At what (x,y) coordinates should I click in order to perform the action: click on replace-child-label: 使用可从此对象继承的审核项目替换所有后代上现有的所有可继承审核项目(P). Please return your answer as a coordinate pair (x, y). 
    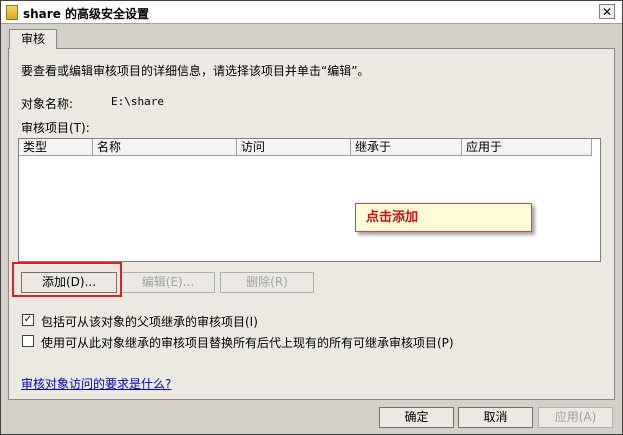
    Looking at the image, I should click on (247, 343).